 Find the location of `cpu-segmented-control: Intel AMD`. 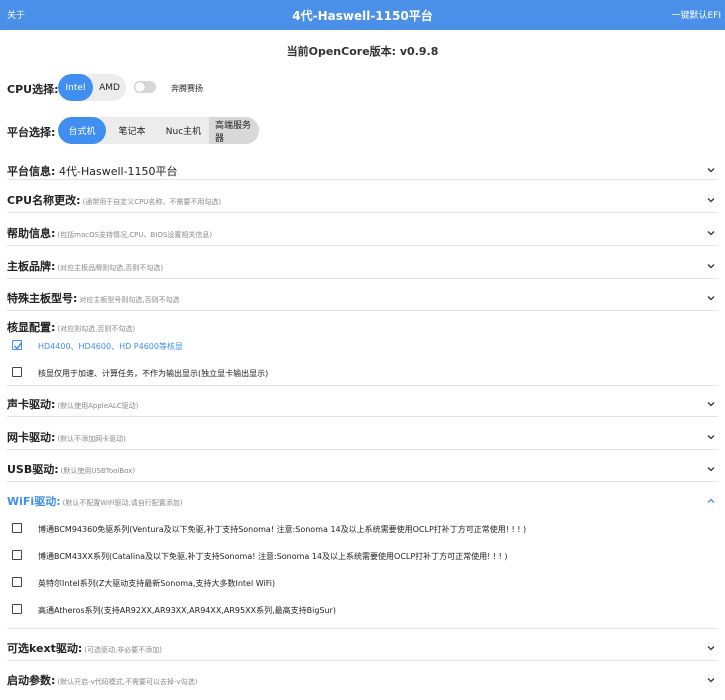

cpu-segmented-control: Intel AMD is located at coordinates (92, 87).